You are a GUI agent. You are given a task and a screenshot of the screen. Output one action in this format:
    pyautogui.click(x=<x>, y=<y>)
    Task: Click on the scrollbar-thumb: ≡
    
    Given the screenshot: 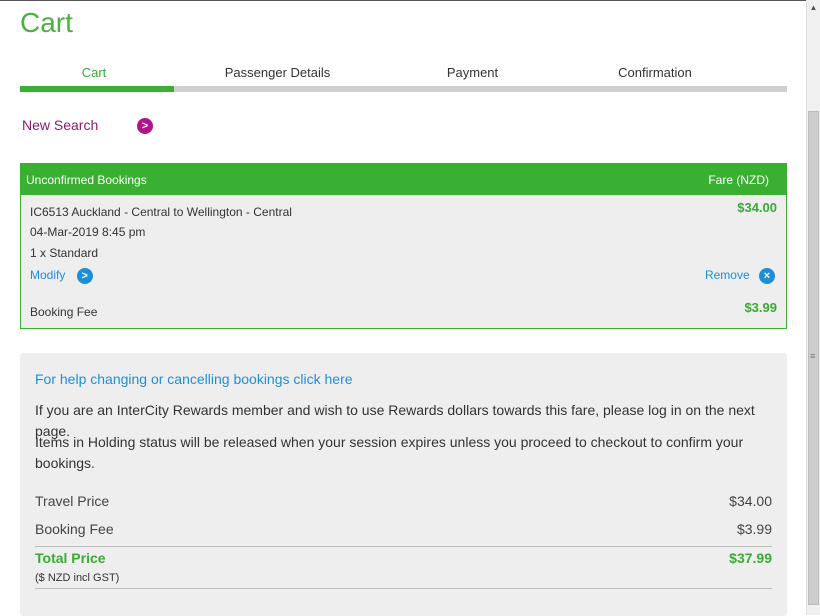 What is the action you would take?
    pyautogui.click(x=813, y=358)
    